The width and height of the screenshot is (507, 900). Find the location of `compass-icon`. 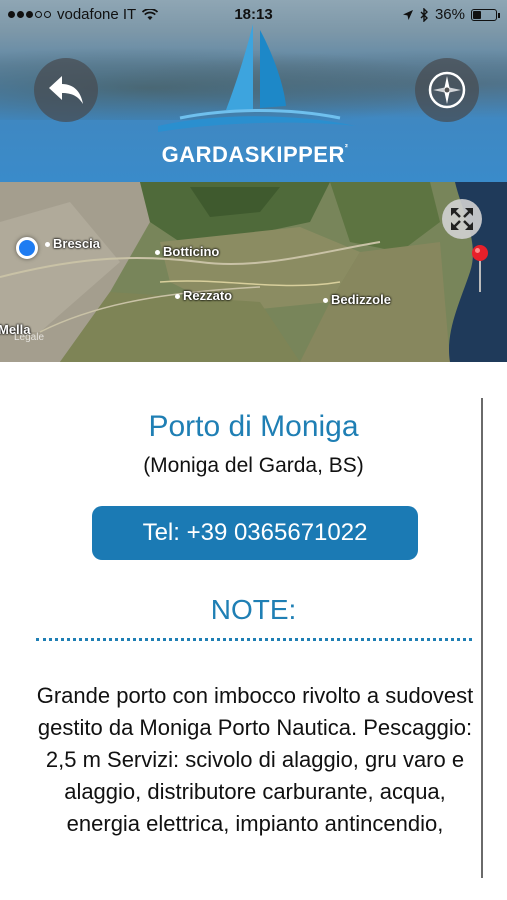

compass-icon is located at coordinates (447, 90).